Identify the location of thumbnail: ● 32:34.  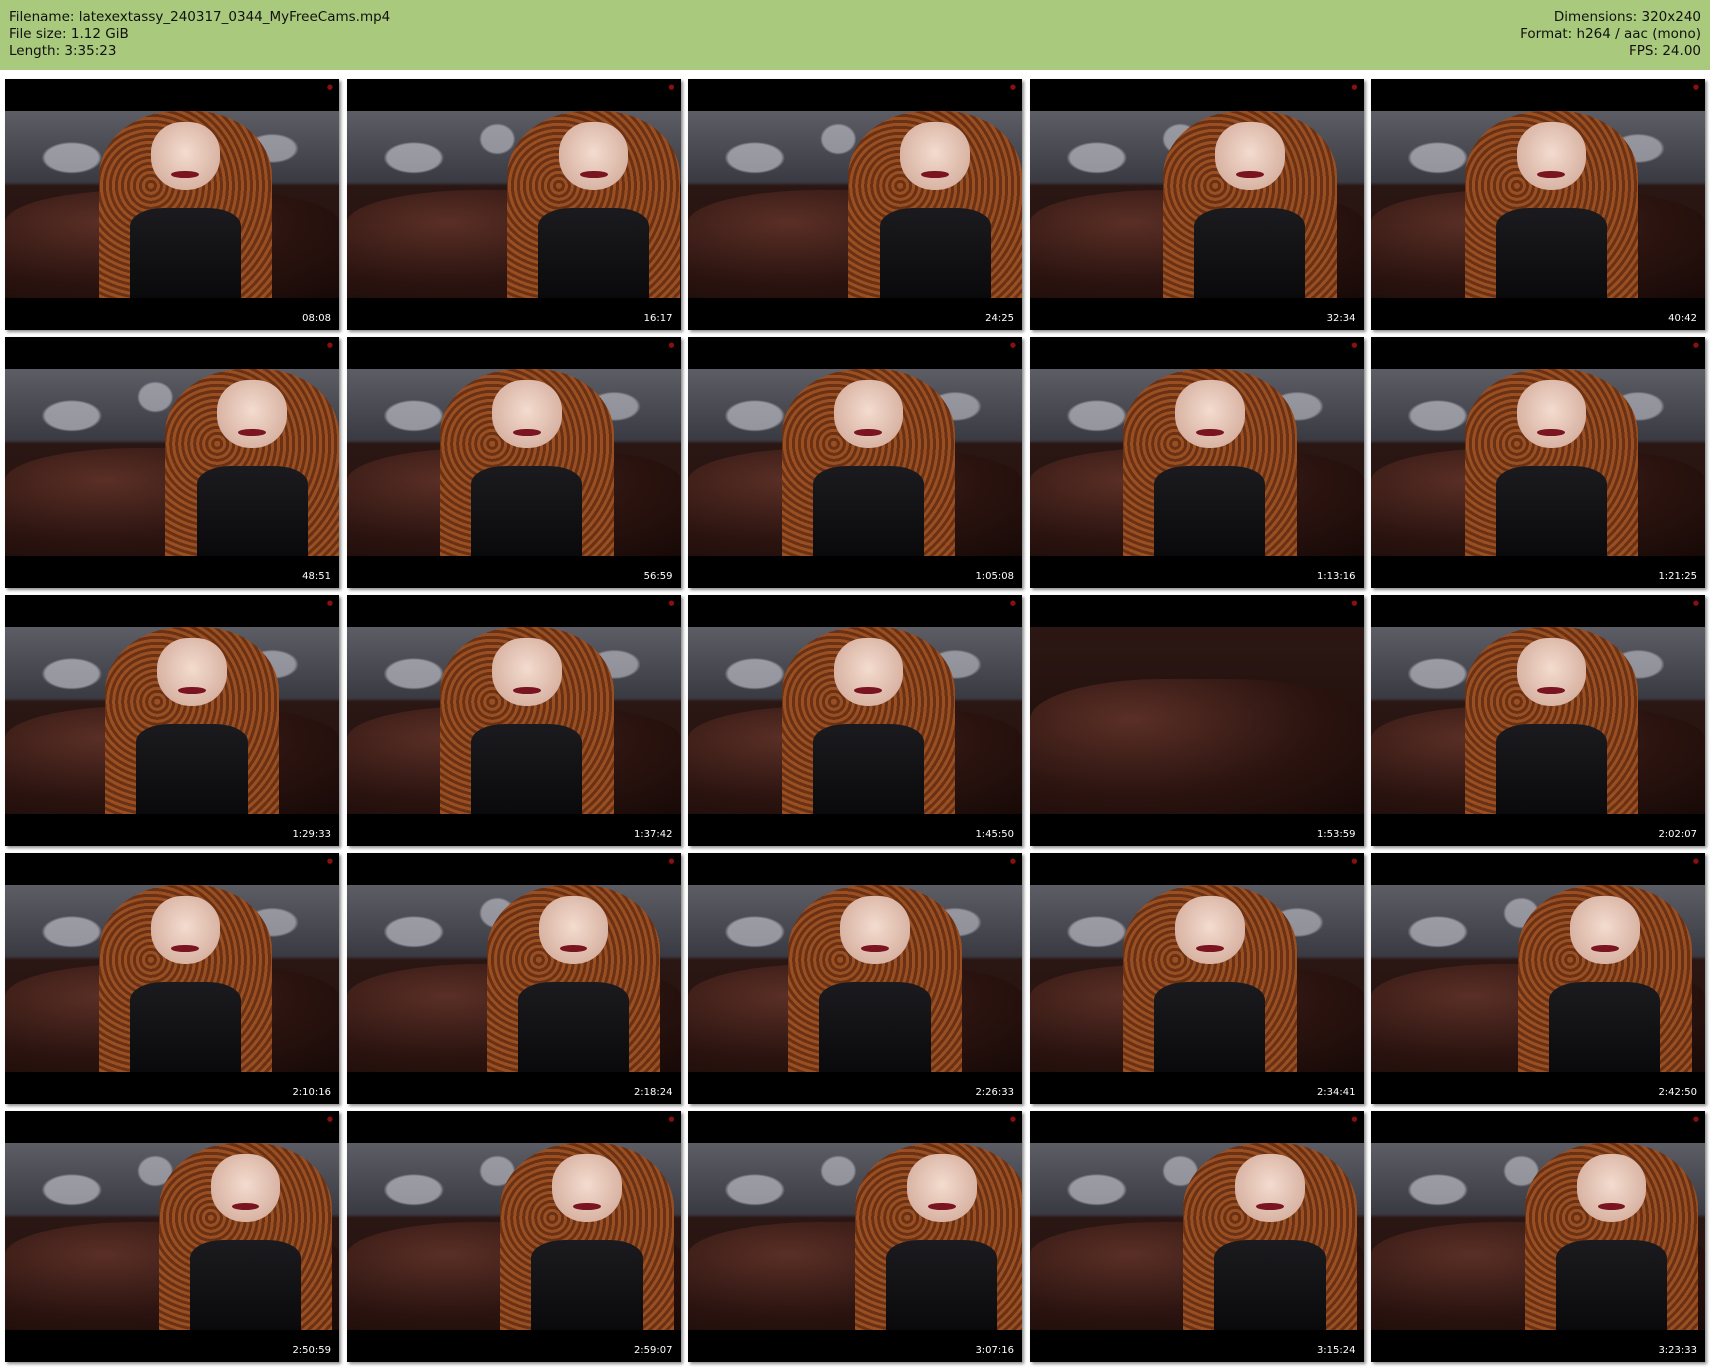
(1196, 204).